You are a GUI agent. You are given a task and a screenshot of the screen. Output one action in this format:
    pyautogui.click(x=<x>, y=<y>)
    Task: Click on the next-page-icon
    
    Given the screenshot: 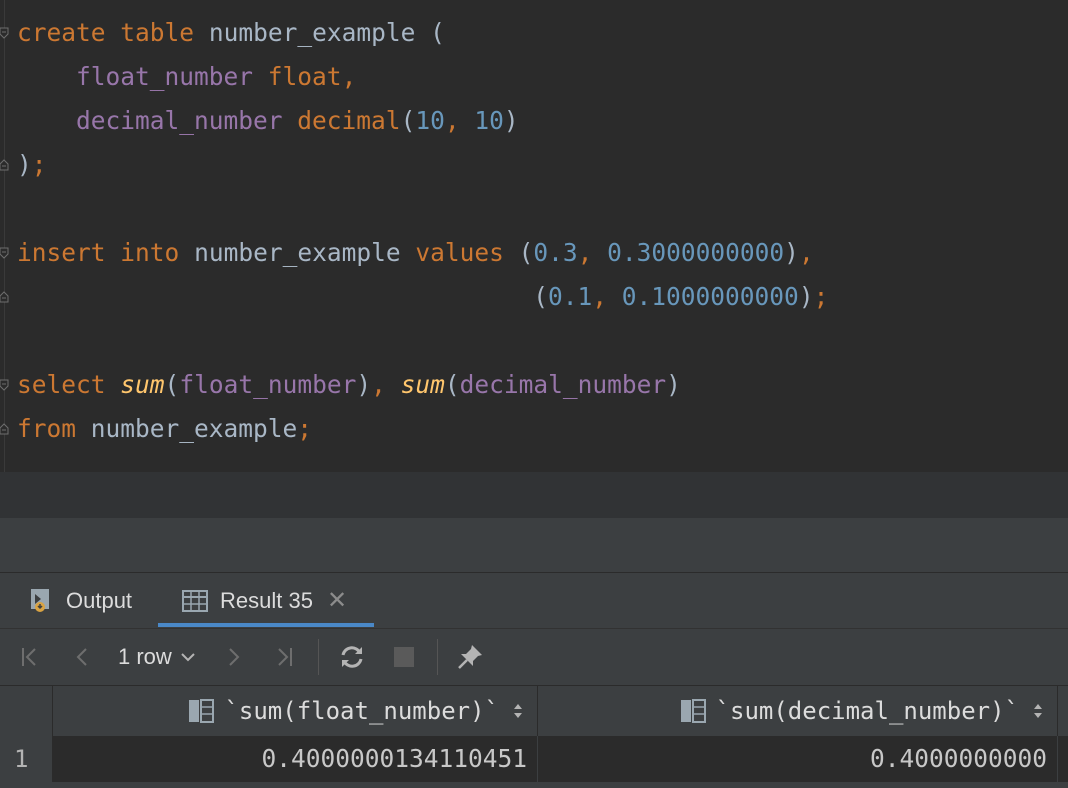 What is the action you would take?
    pyautogui.click(x=234, y=657)
    